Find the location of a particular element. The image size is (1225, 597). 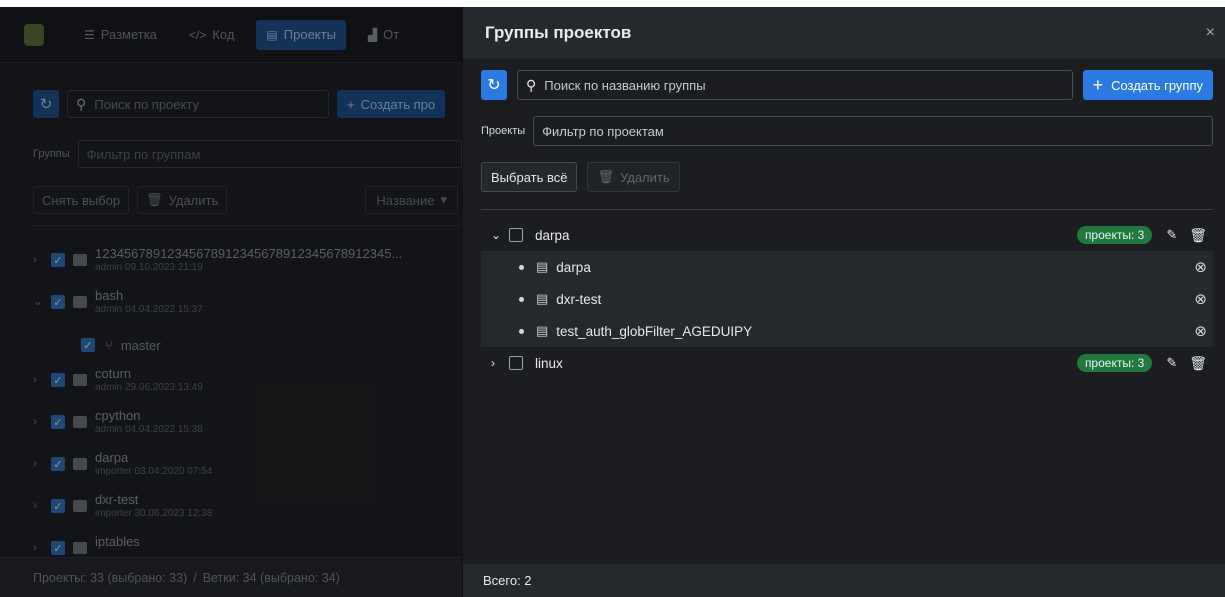

tab-label: Код is located at coordinates (223, 34).